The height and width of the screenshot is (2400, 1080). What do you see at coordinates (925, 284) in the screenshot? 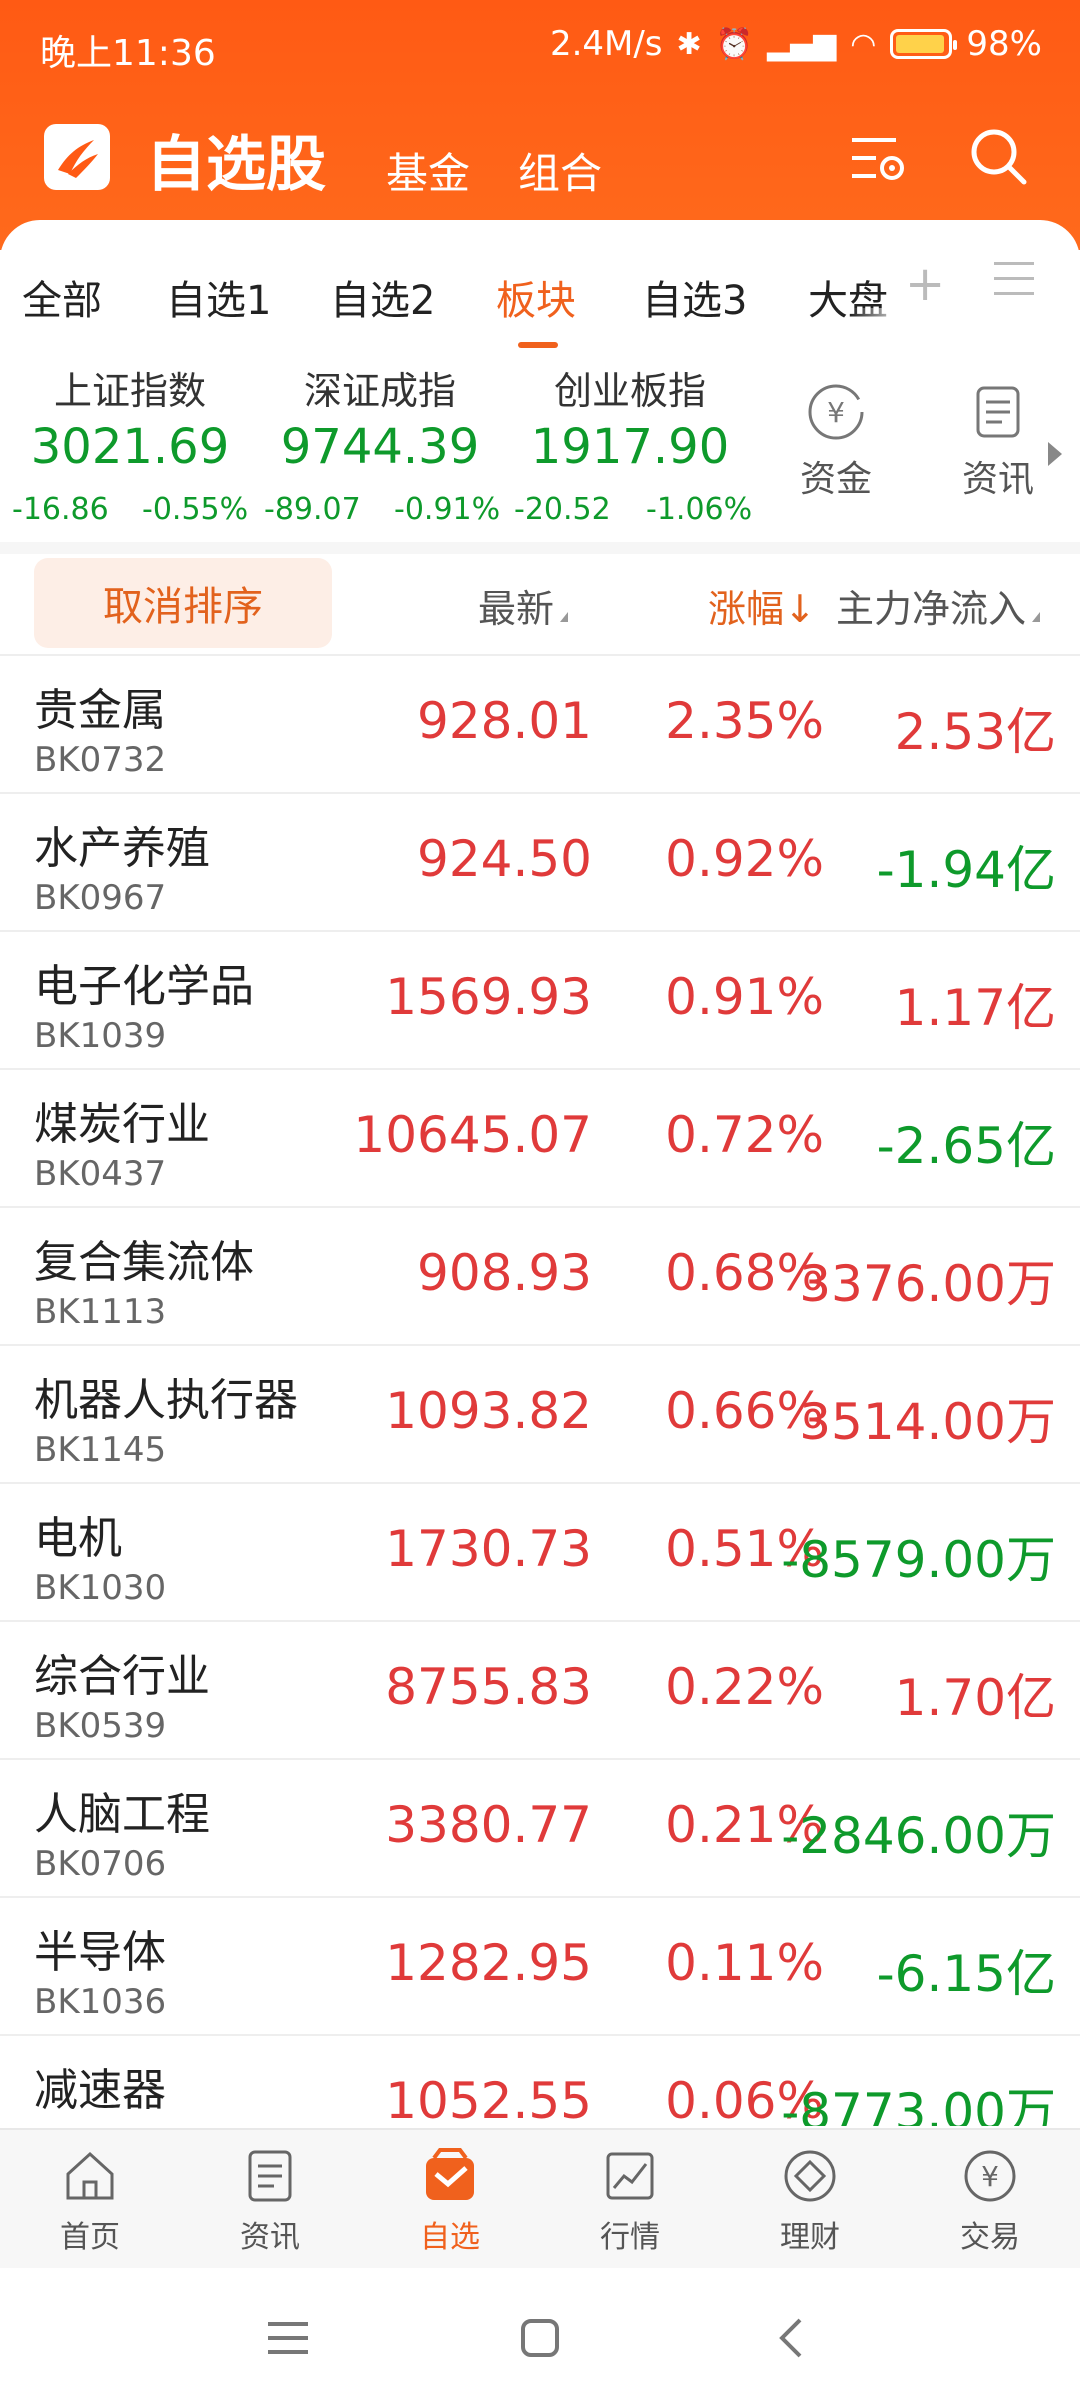
I see `add-tab-icon: +` at bounding box center [925, 284].